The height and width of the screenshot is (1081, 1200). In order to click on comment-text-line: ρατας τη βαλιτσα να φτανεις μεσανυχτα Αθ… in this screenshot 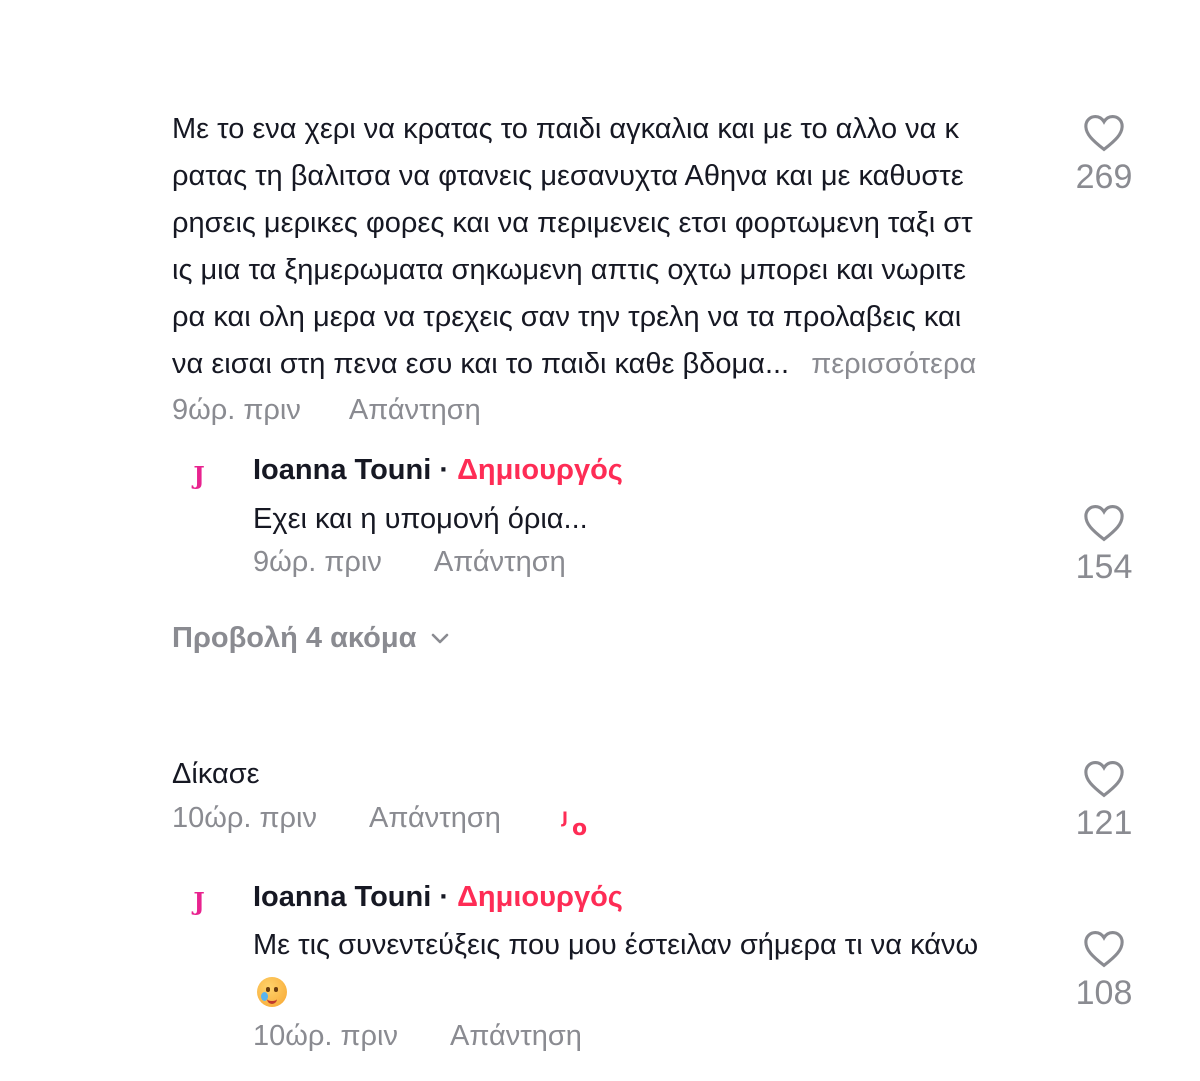, I will do `click(568, 176)`.